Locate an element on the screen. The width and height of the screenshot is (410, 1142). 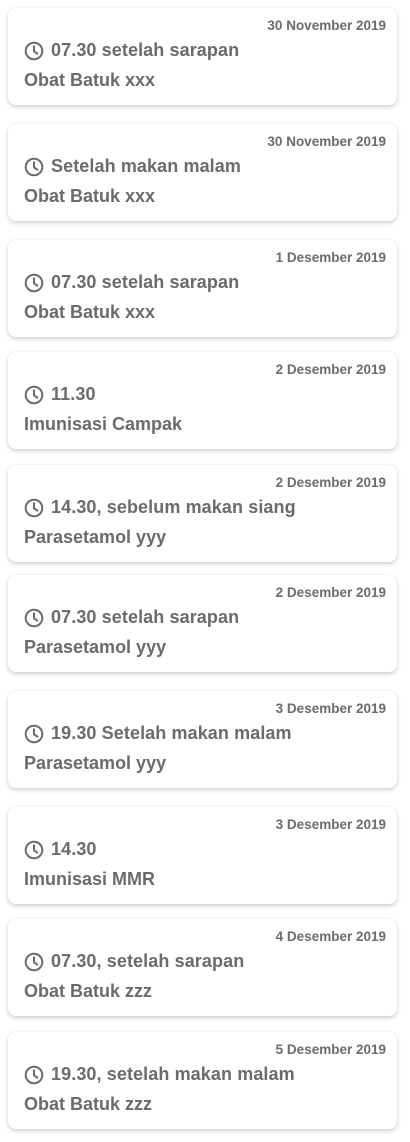
reminder-time-row: 19.30, setelah makan malam is located at coordinates (159, 1074).